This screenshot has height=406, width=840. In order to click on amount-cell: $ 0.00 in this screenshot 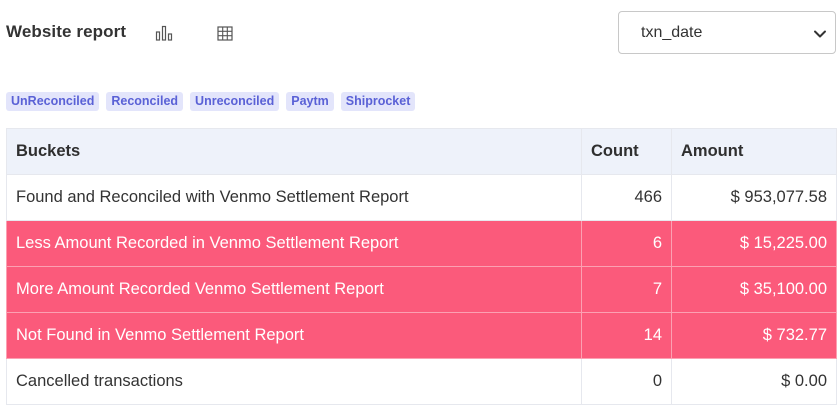, I will do `click(754, 381)`.